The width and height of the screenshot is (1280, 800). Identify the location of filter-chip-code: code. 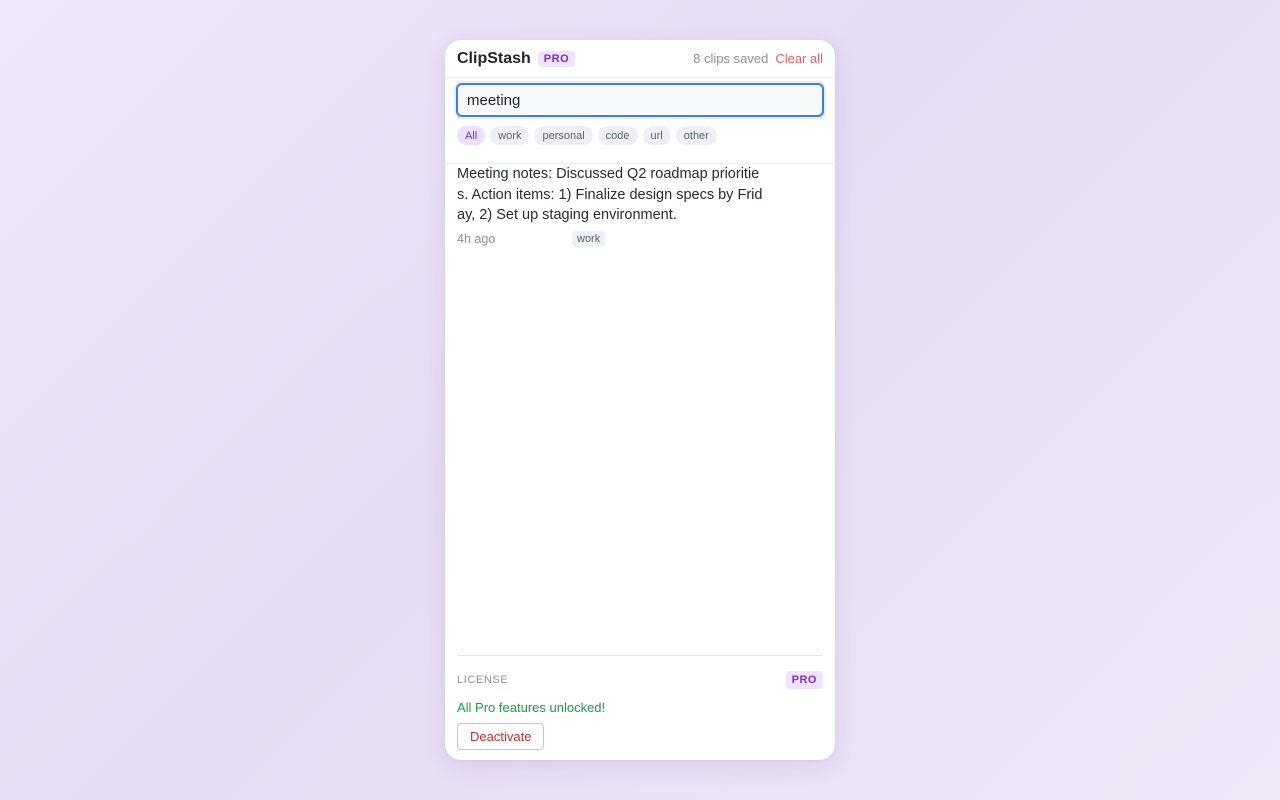
(617, 135).